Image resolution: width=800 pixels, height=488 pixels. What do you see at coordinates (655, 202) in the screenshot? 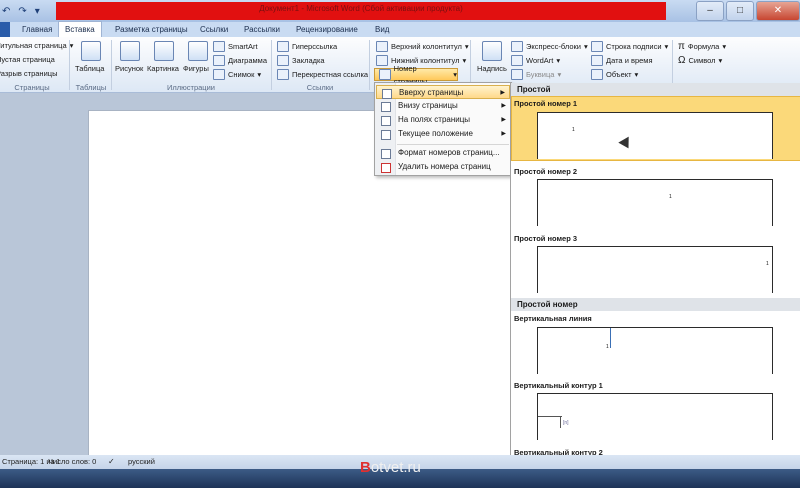
I see `gallery-item-plain-number-2: 1` at bounding box center [655, 202].